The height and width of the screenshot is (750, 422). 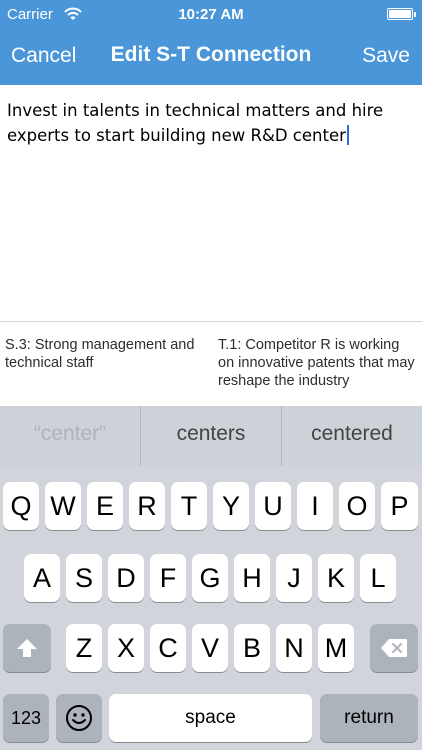 What do you see at coordinates (315, 506) in the screenshot?
I see `key-i: I` at bounding box center [315, 506].